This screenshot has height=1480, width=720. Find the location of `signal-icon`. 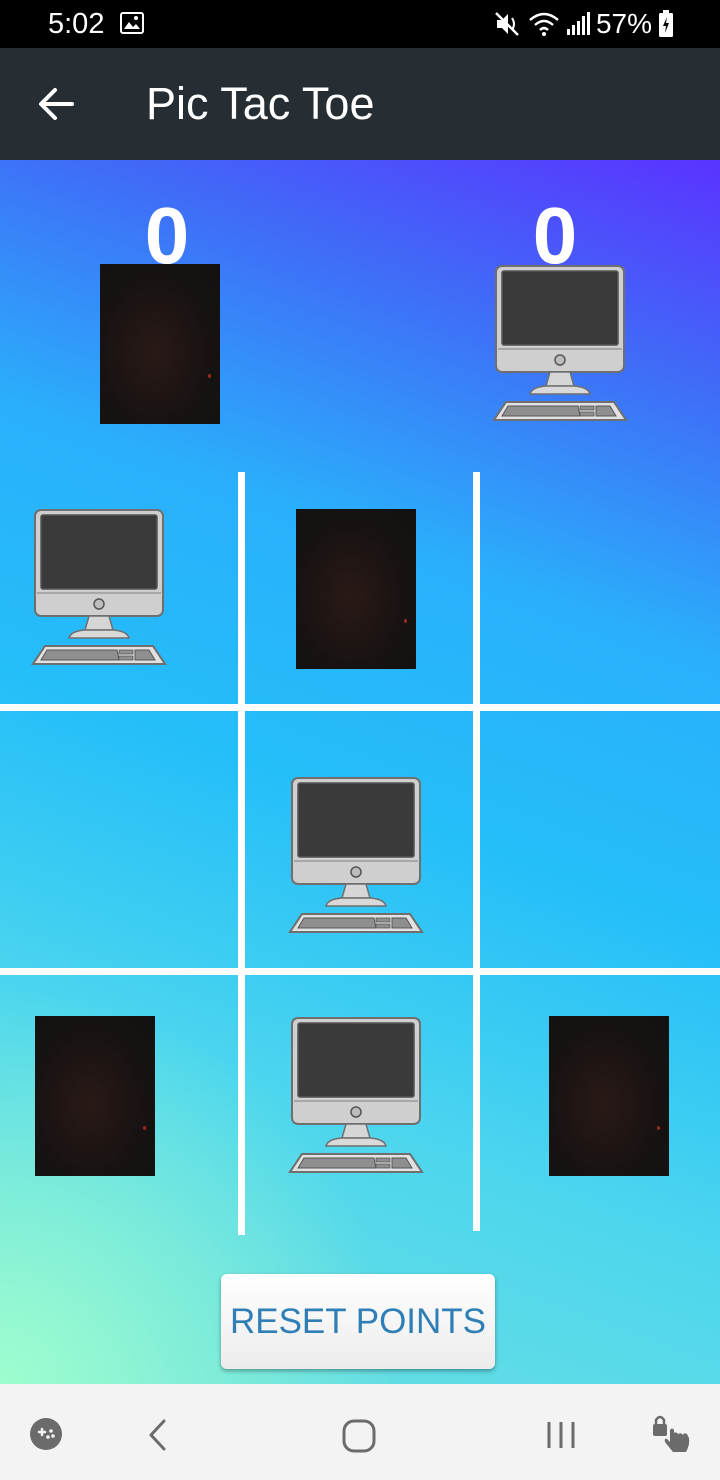

signal-icon is located at coordinates (578, 23).